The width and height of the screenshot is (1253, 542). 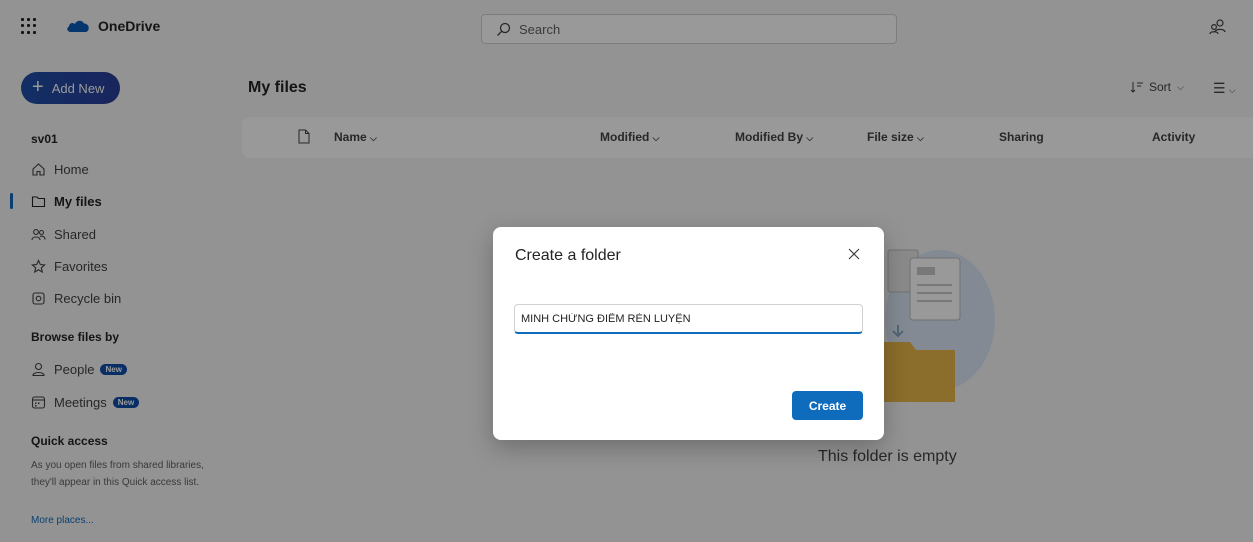 What do you see at coordinates (688, 319) in the screenshot?
I see `folder-name-input` at bounding box center [688, 319].